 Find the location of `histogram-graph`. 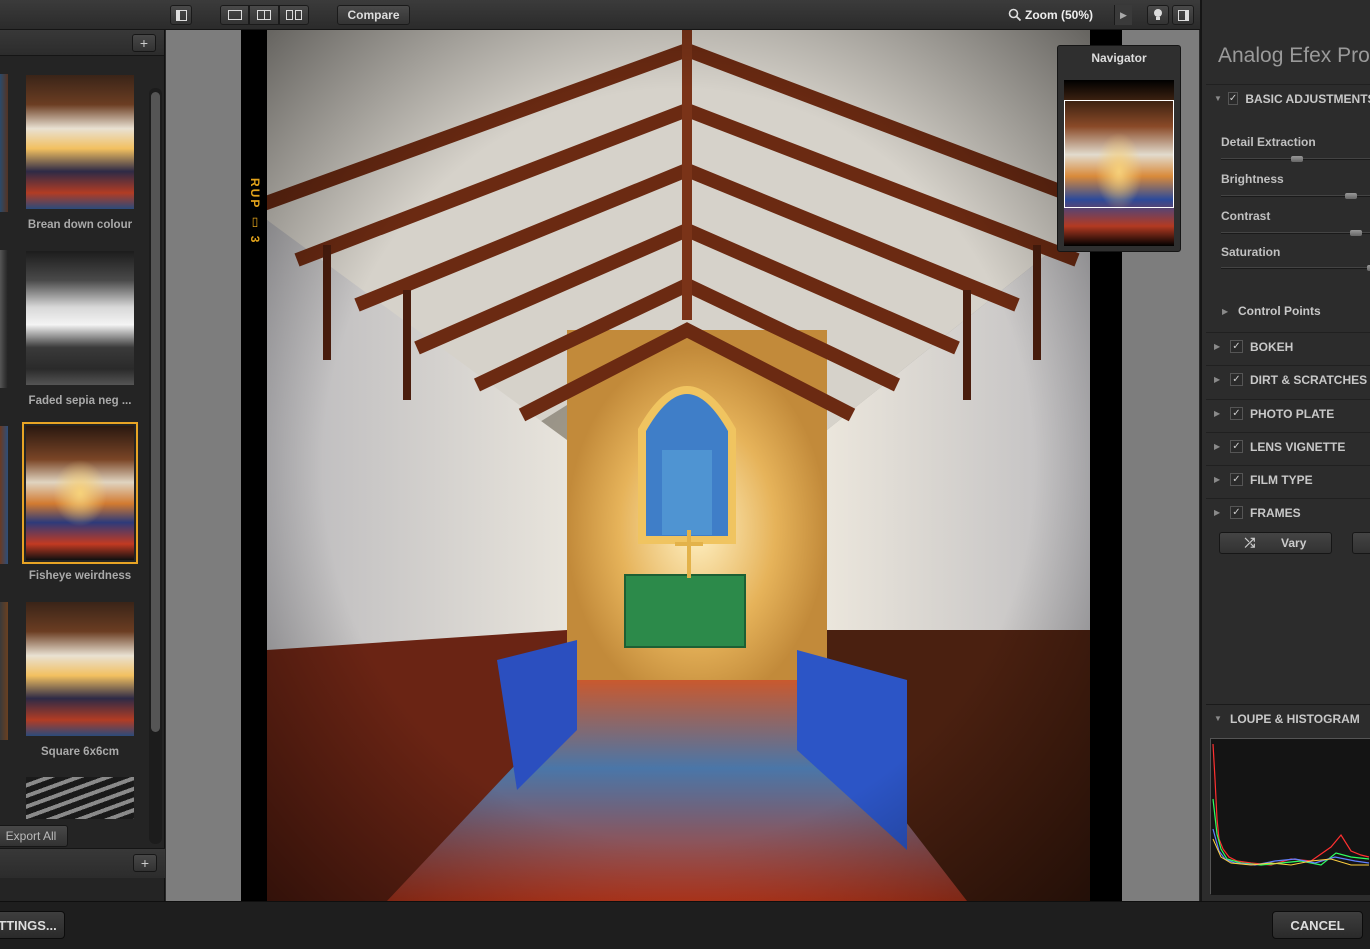

histogram-graph is located at coordinates (1290, 817).